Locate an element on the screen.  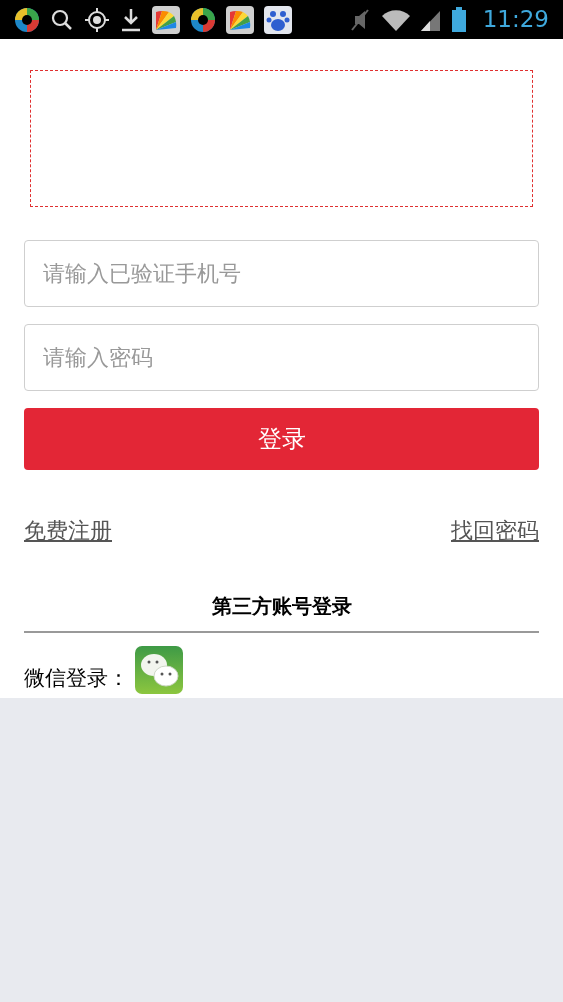
location-icon is located at coordinates (97, 19).